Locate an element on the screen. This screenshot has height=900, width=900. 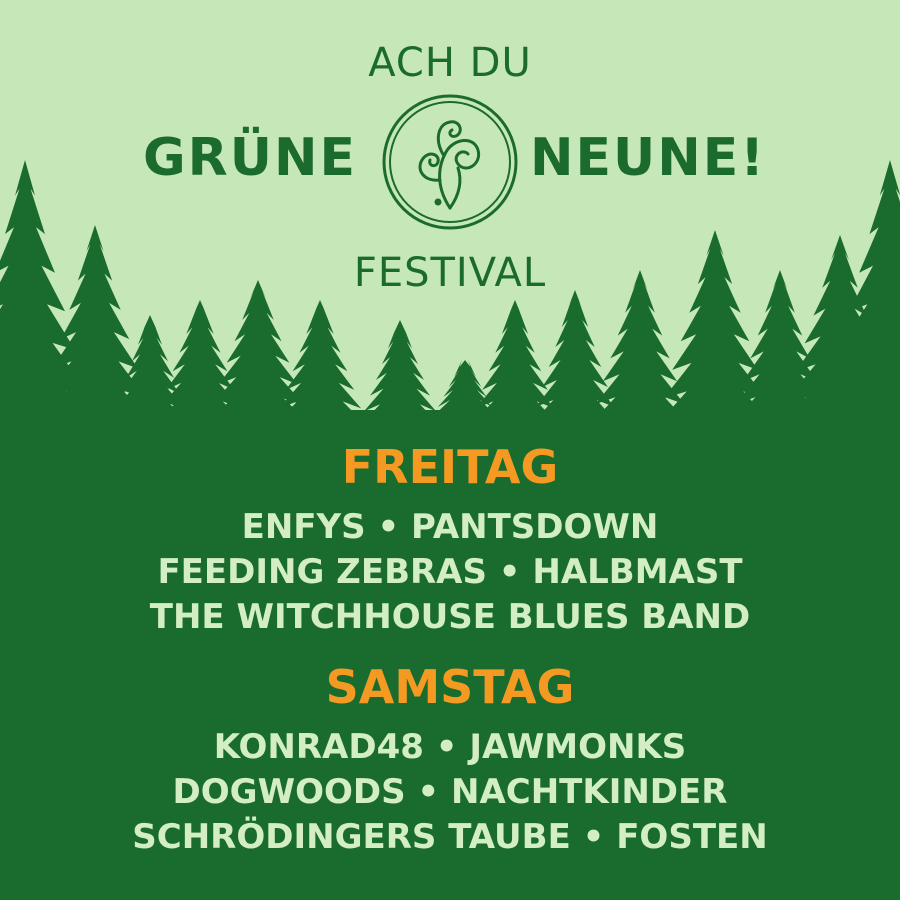
lineup-line: KONRAD48 • JAWMONKS is located at coordinates (450, 747).